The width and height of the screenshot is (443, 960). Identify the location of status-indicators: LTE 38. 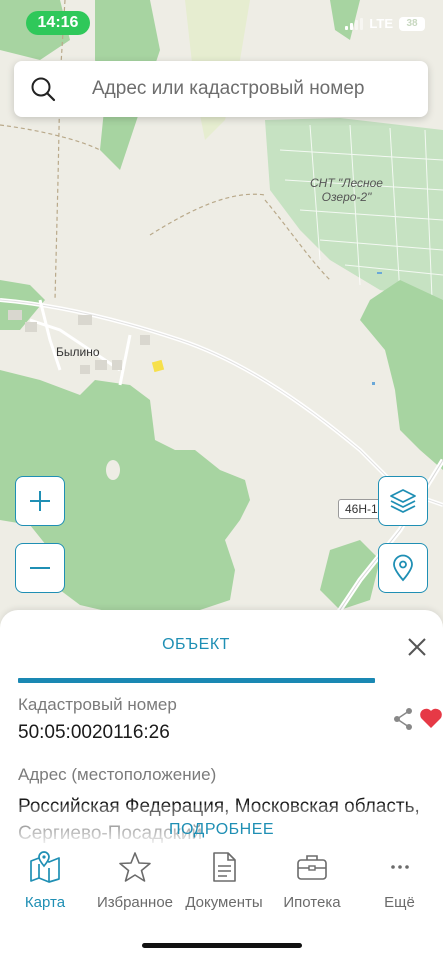
(385, 23).